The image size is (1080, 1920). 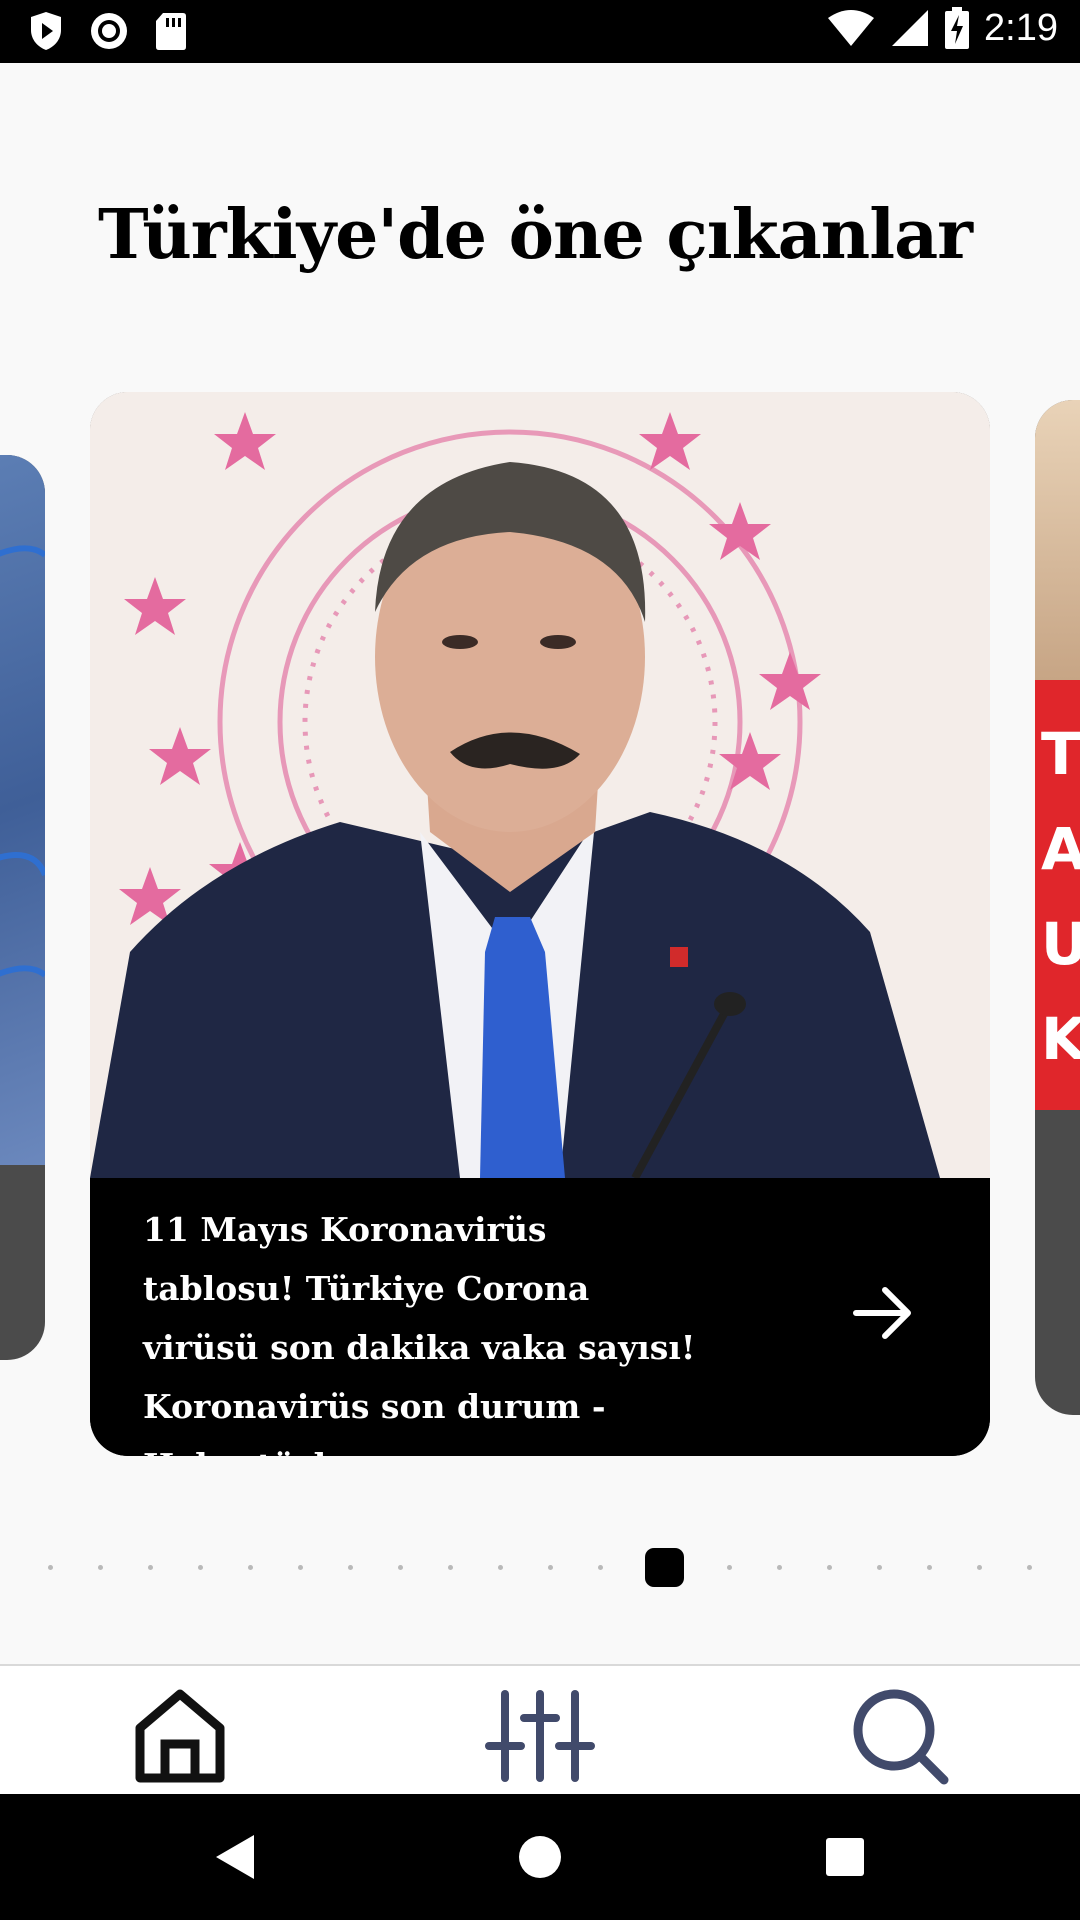 I want to click on search-icon, so click(x=901, y=1737).